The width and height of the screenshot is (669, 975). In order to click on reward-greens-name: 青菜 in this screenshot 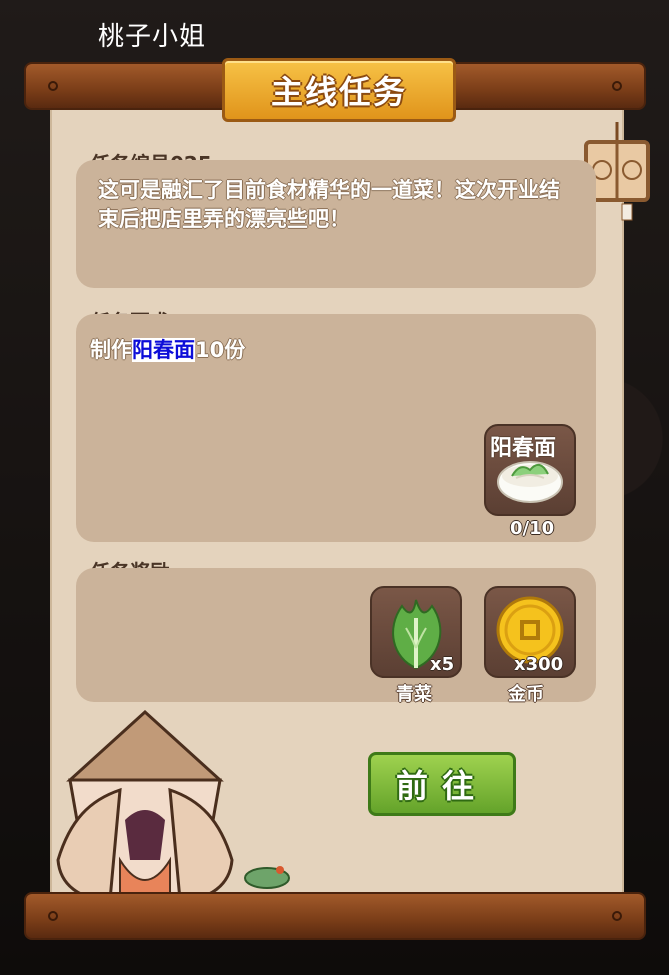, I will do `click(414, 694)`.